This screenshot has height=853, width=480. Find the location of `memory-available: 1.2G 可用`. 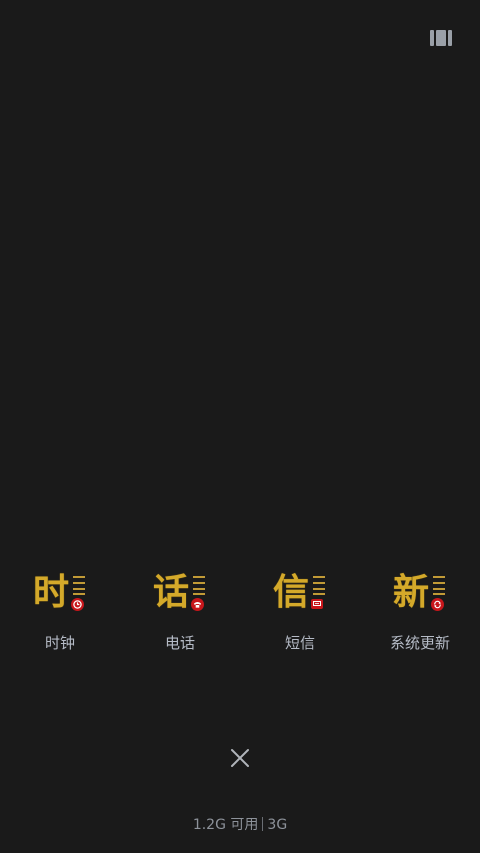

memory-available: 1.2G 可用 is located at coordinates (225, 825).